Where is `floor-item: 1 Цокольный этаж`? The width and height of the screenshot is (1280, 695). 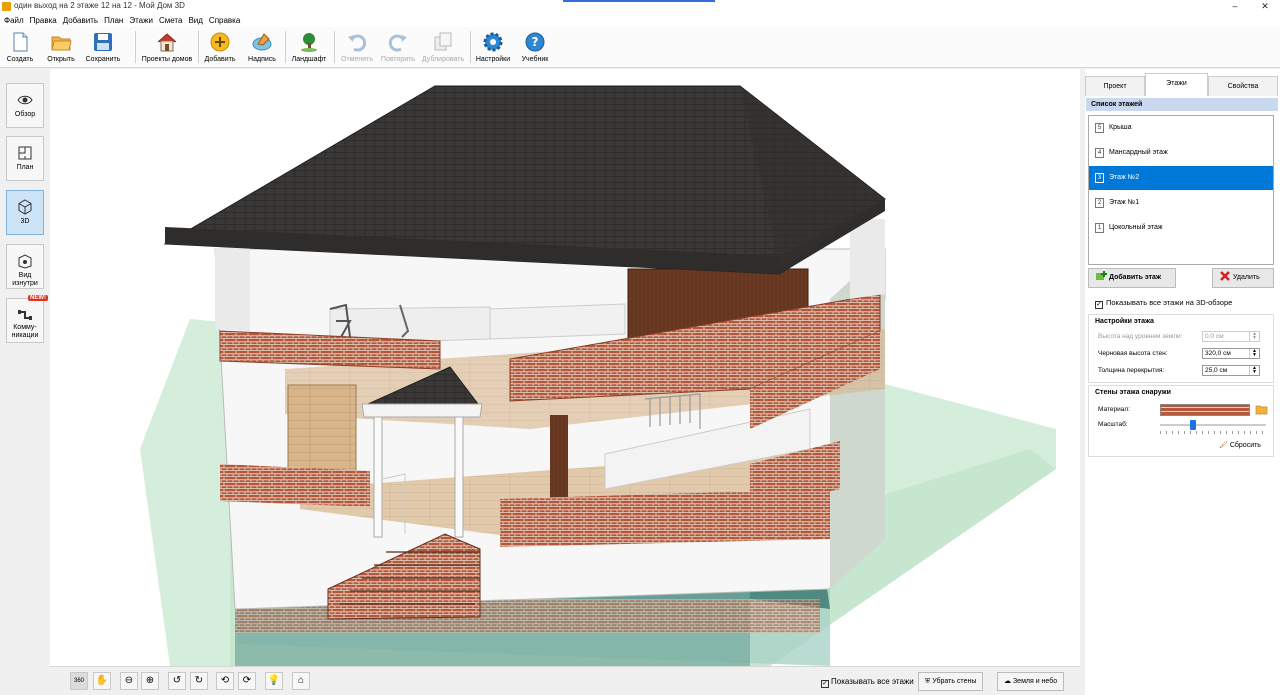 floor-item: 1 Цокольный этаж is located at coordinates (1181, 228).